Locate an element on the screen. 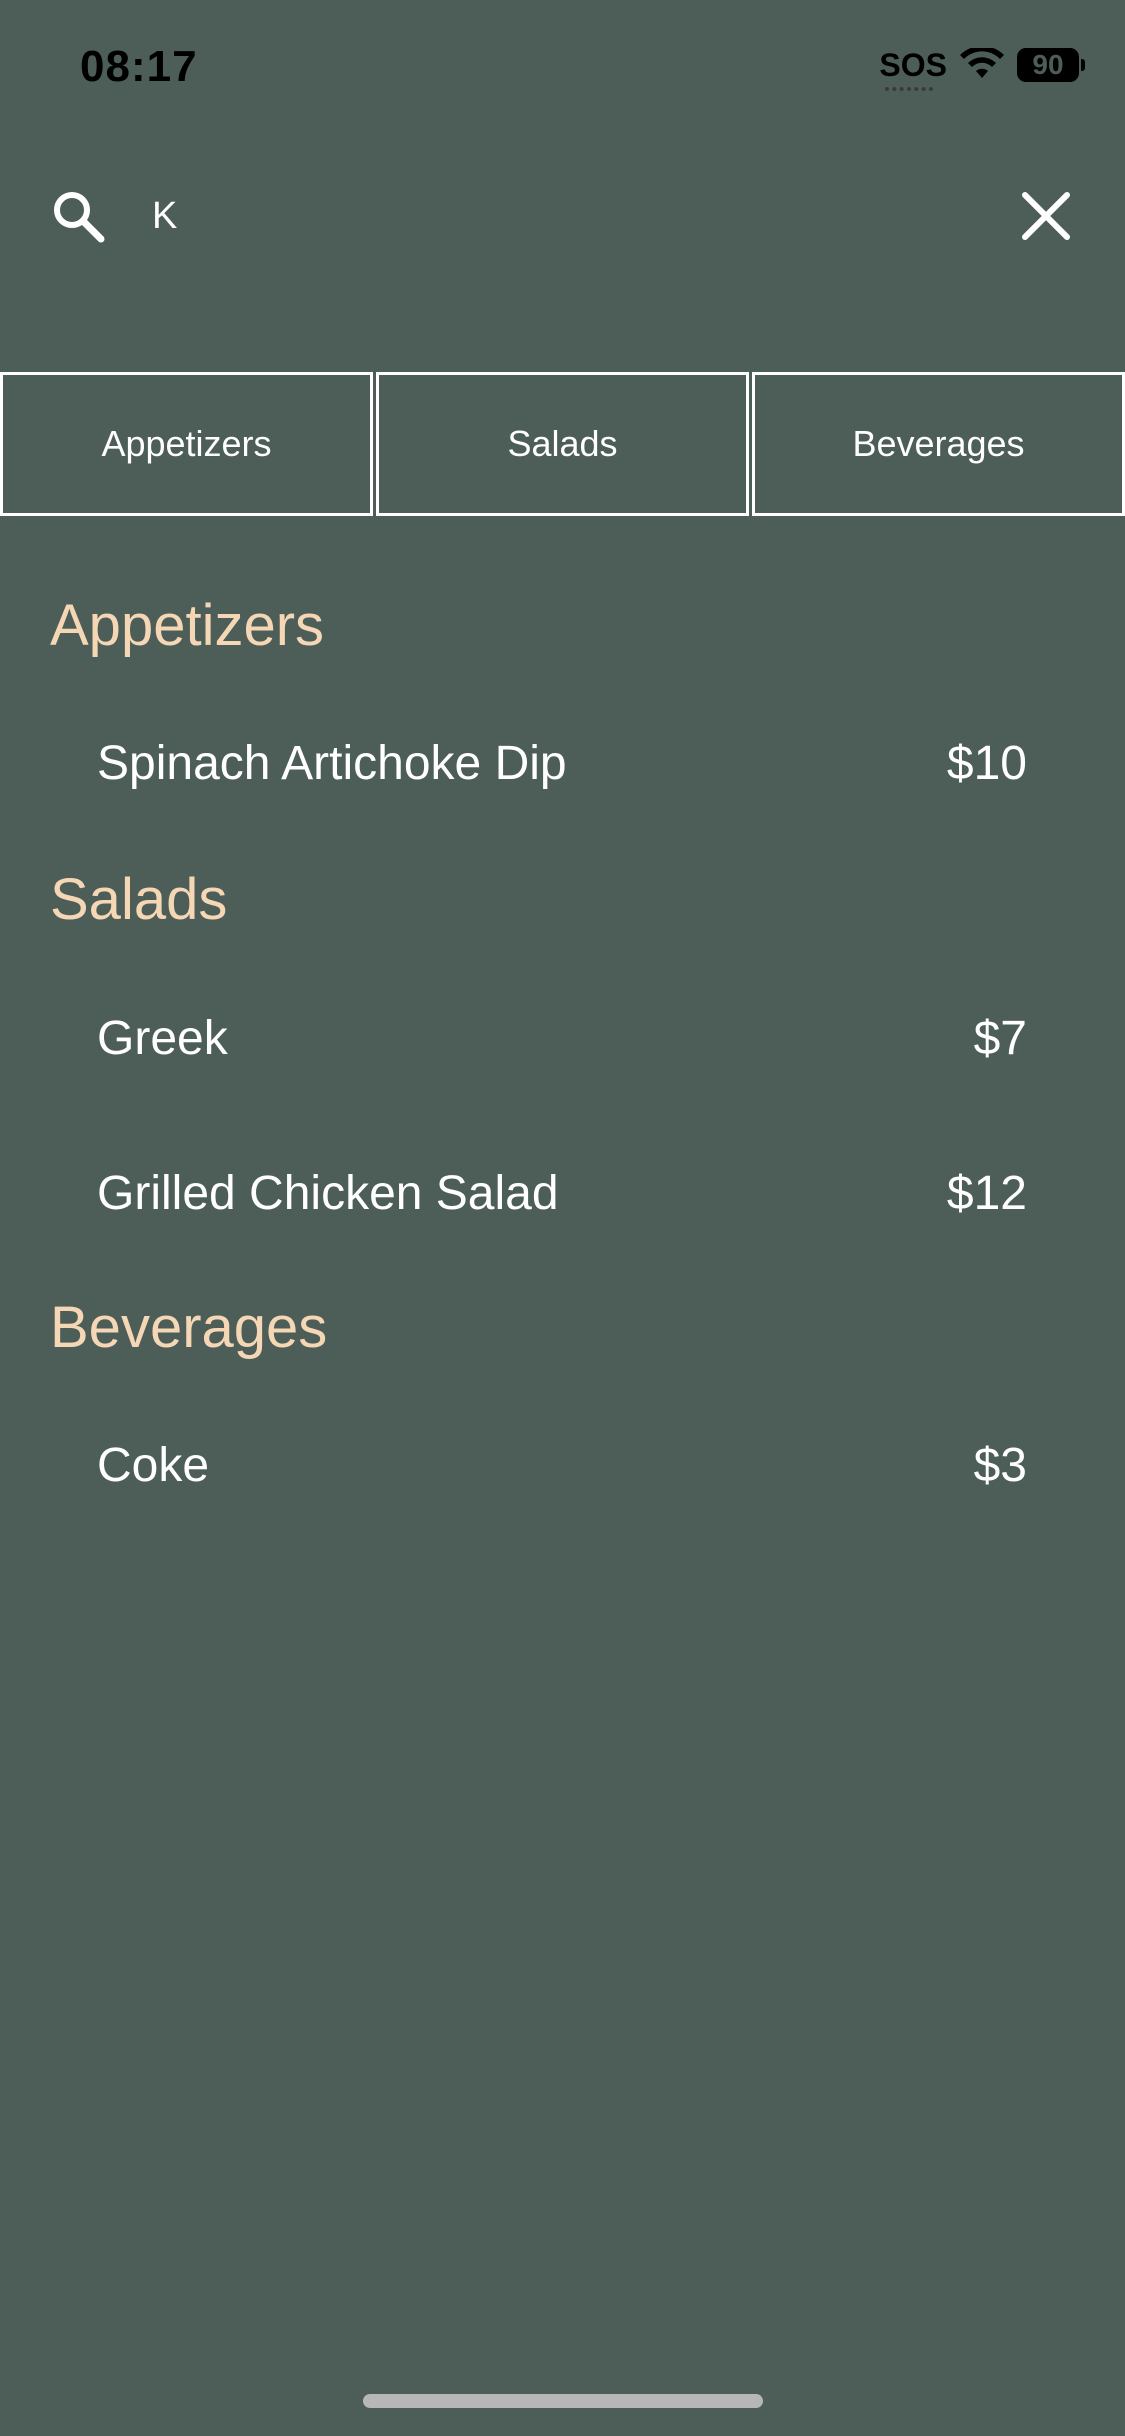  section-title-salads: Salads is located at coordinates (139, 899).